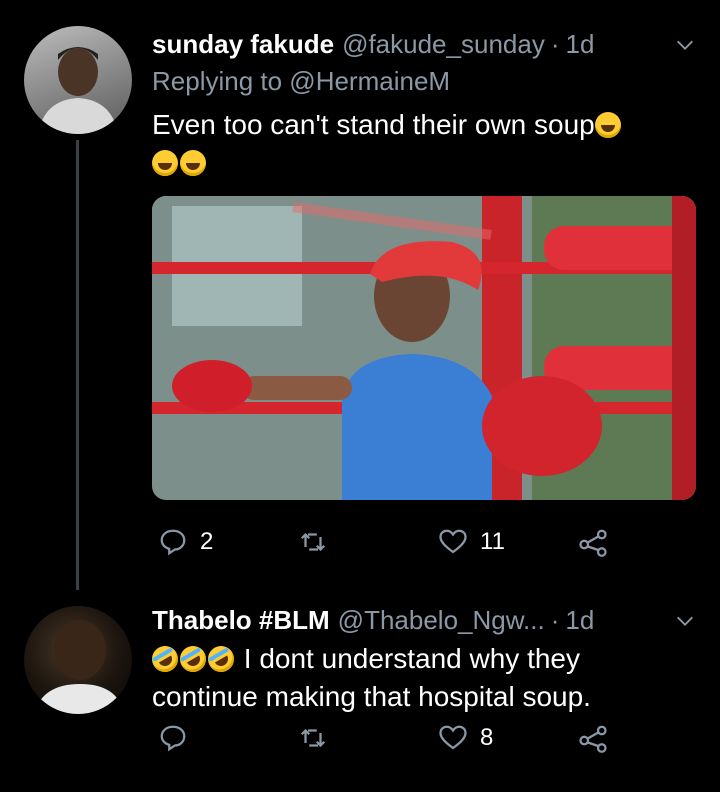  What do you see at coordinates (241, 620) in the screenshot?
I see `author-name: Thabelo #BLM` at bounding box center [241, 620].